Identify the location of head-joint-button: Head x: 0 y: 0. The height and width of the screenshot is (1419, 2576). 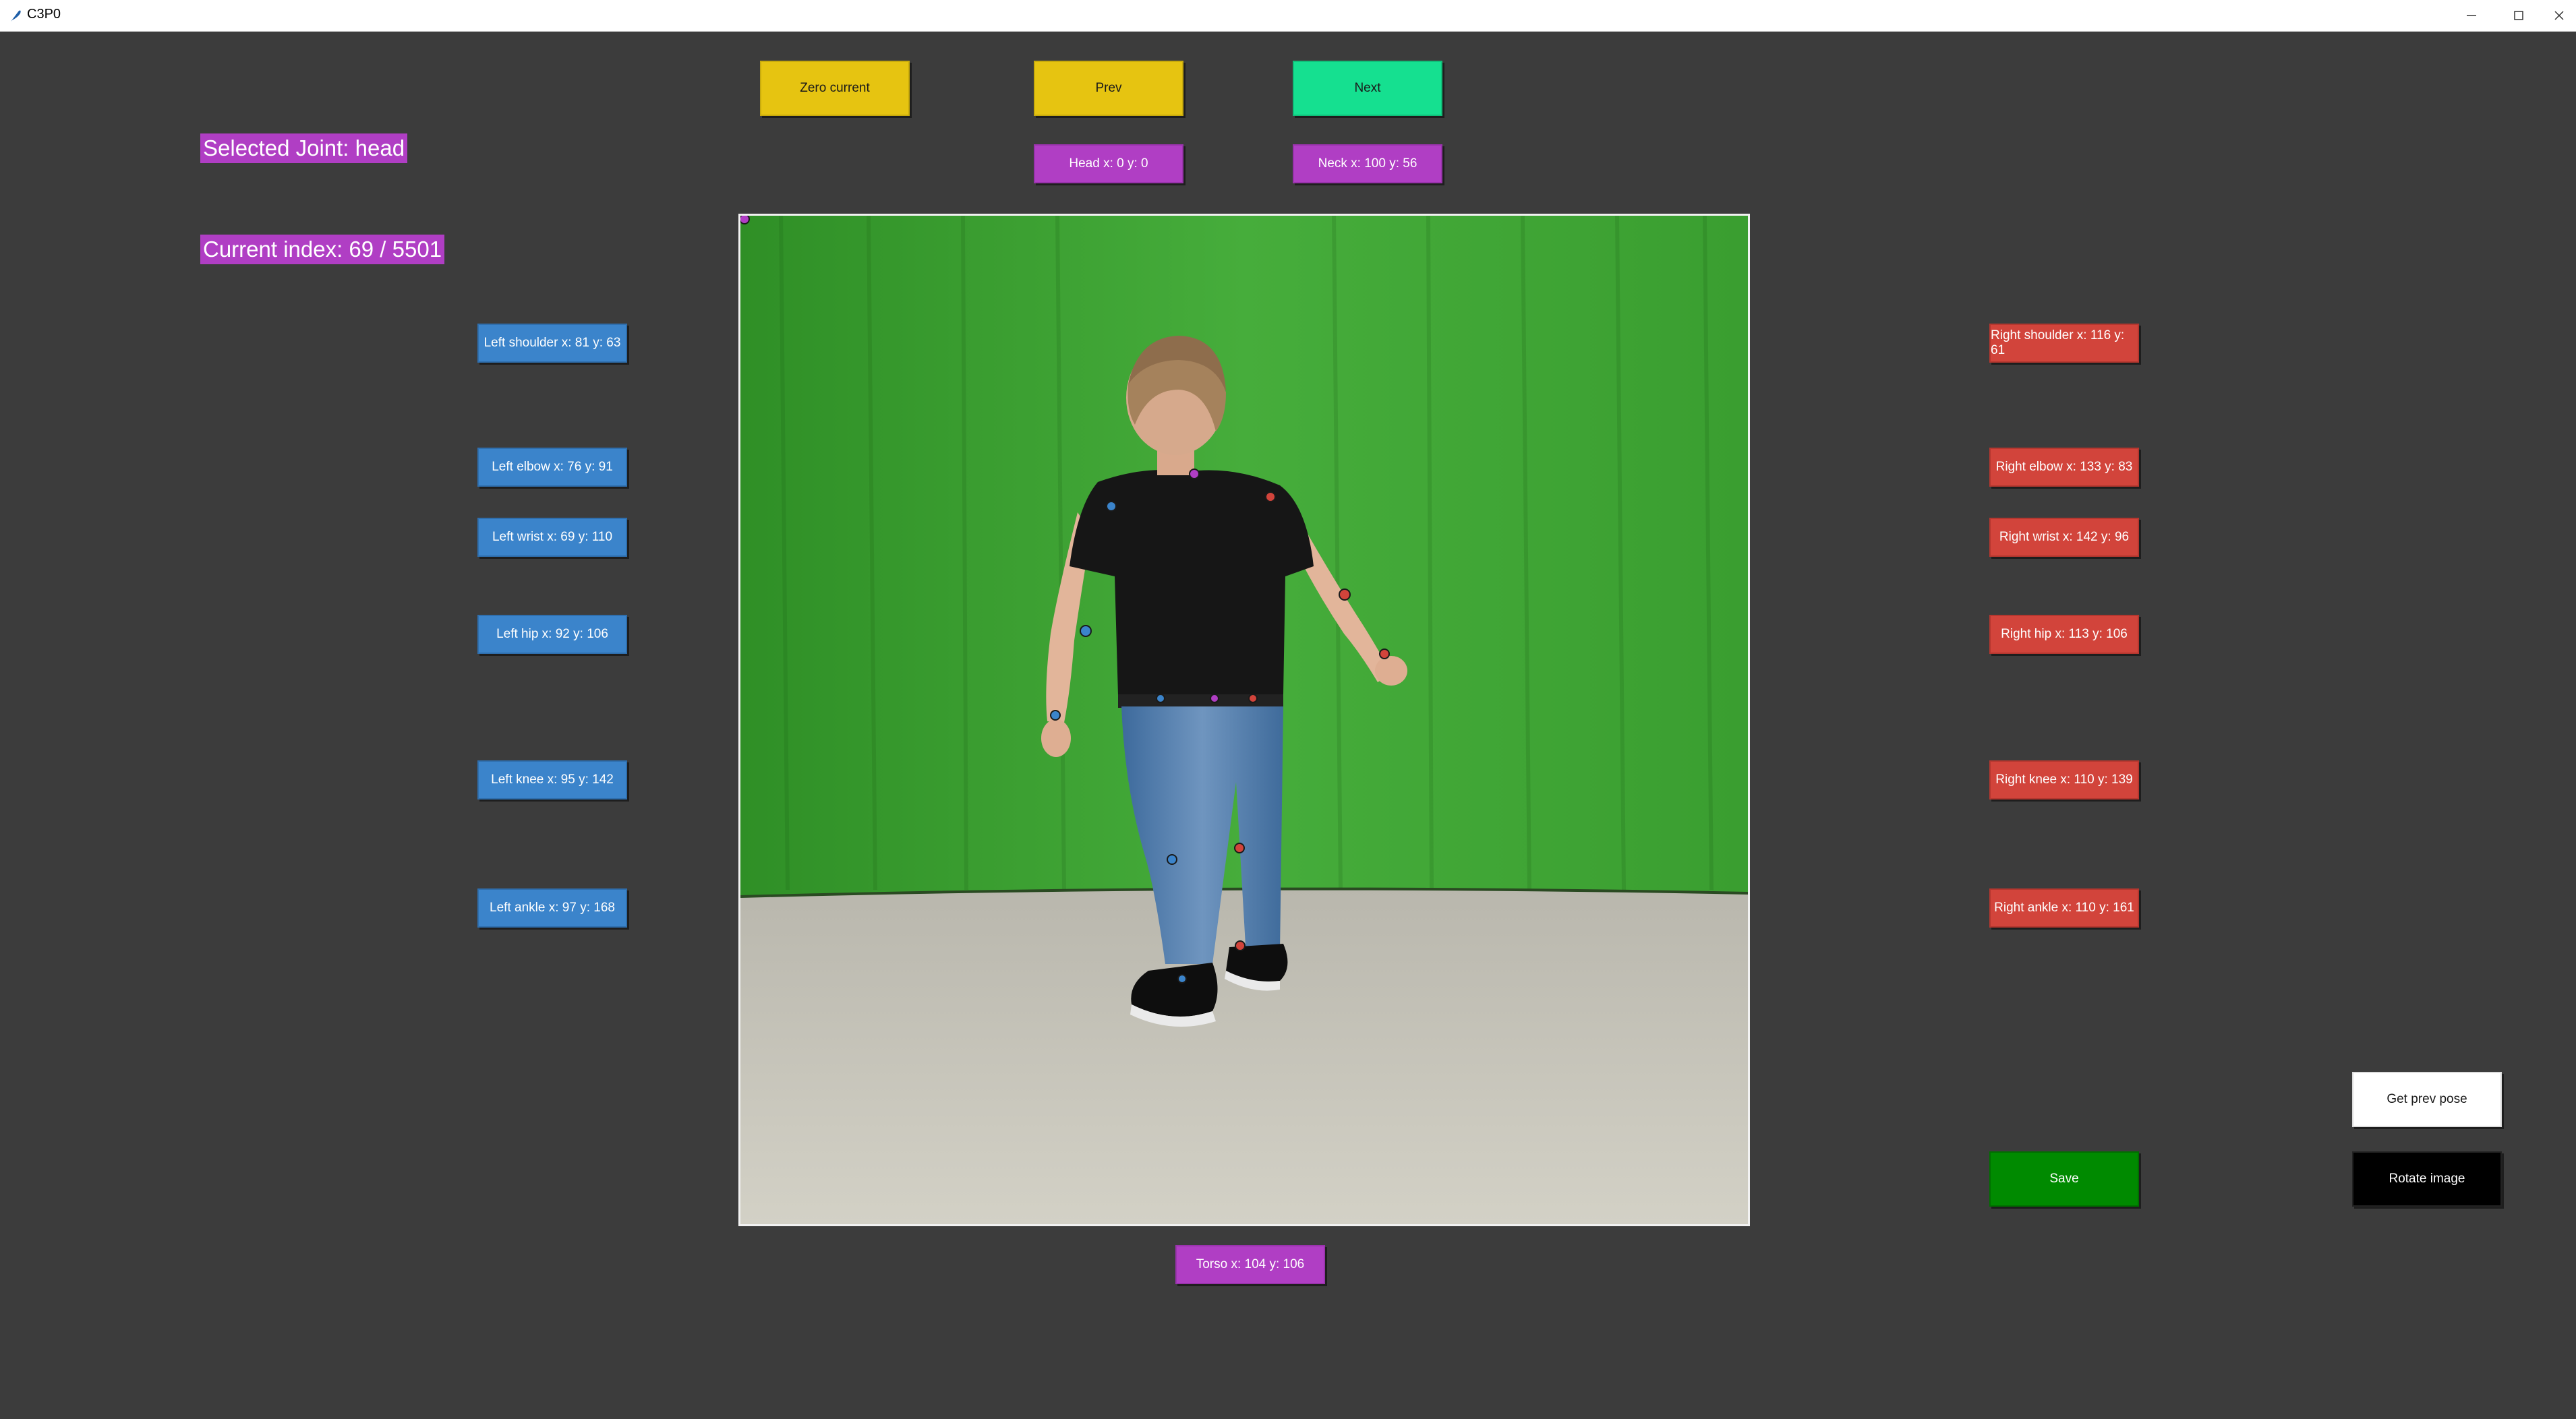
(1108, 163).